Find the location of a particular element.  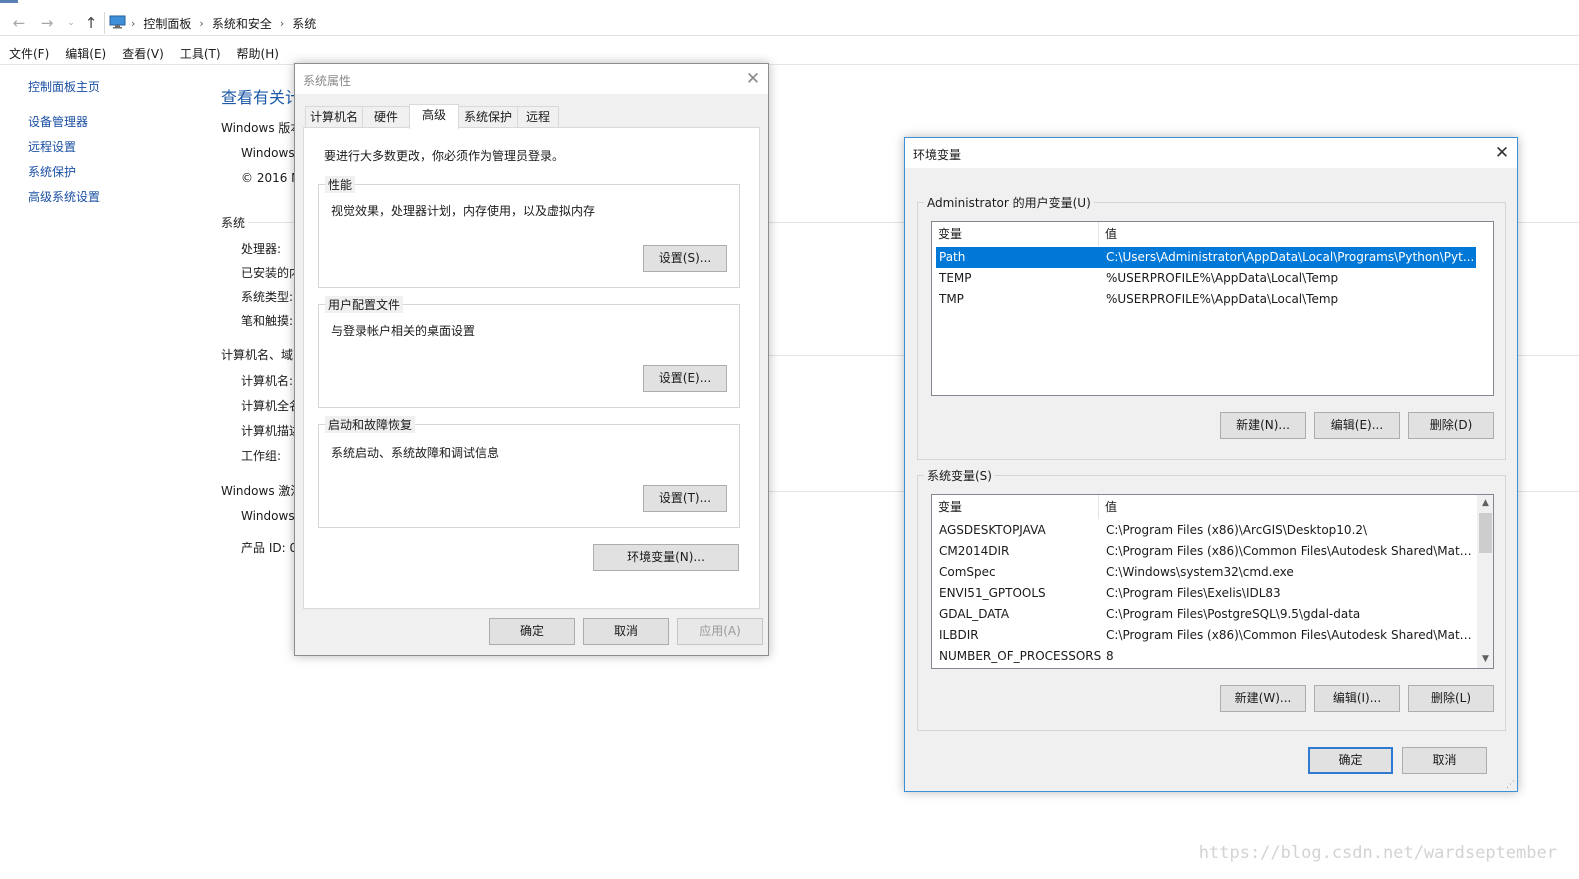

nav-system-protection: 系统保护 is located at coordinates (118, 175).